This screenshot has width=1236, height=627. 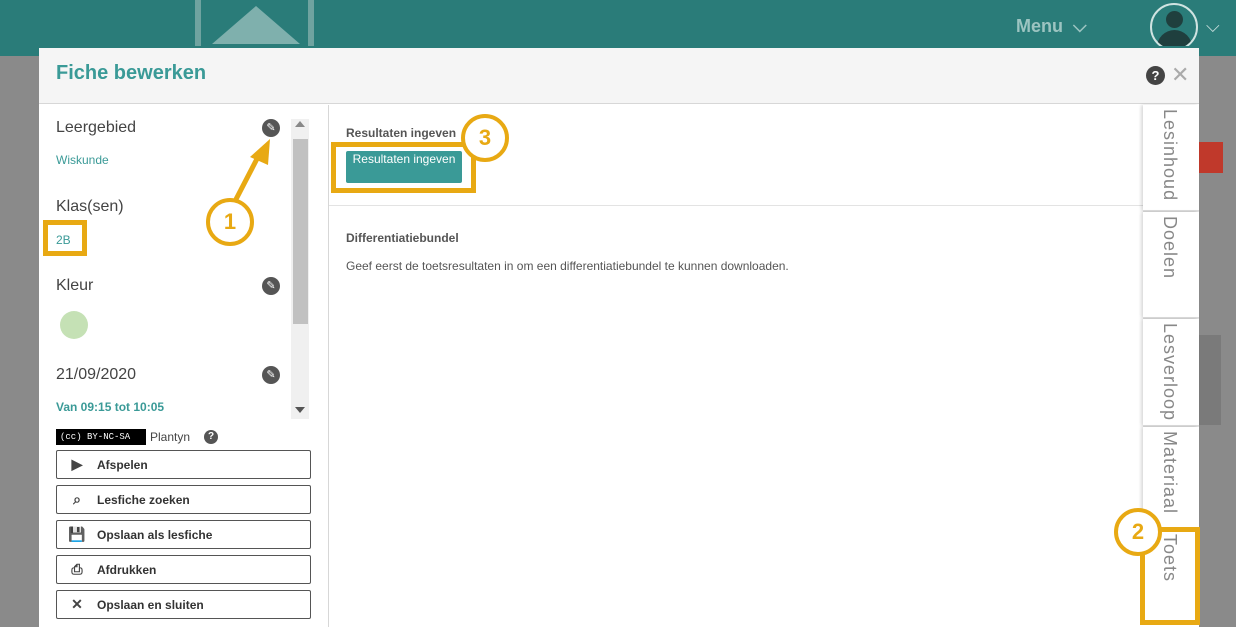 What do you see at coordinates (90, 206) in the screenshot?
I see `klas-label: Klas(sen)` at bounding box center [90, 206].